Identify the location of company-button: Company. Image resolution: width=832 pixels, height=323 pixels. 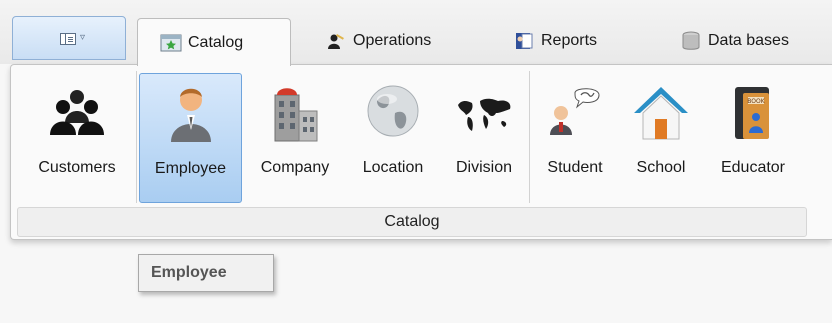
(295, 138).